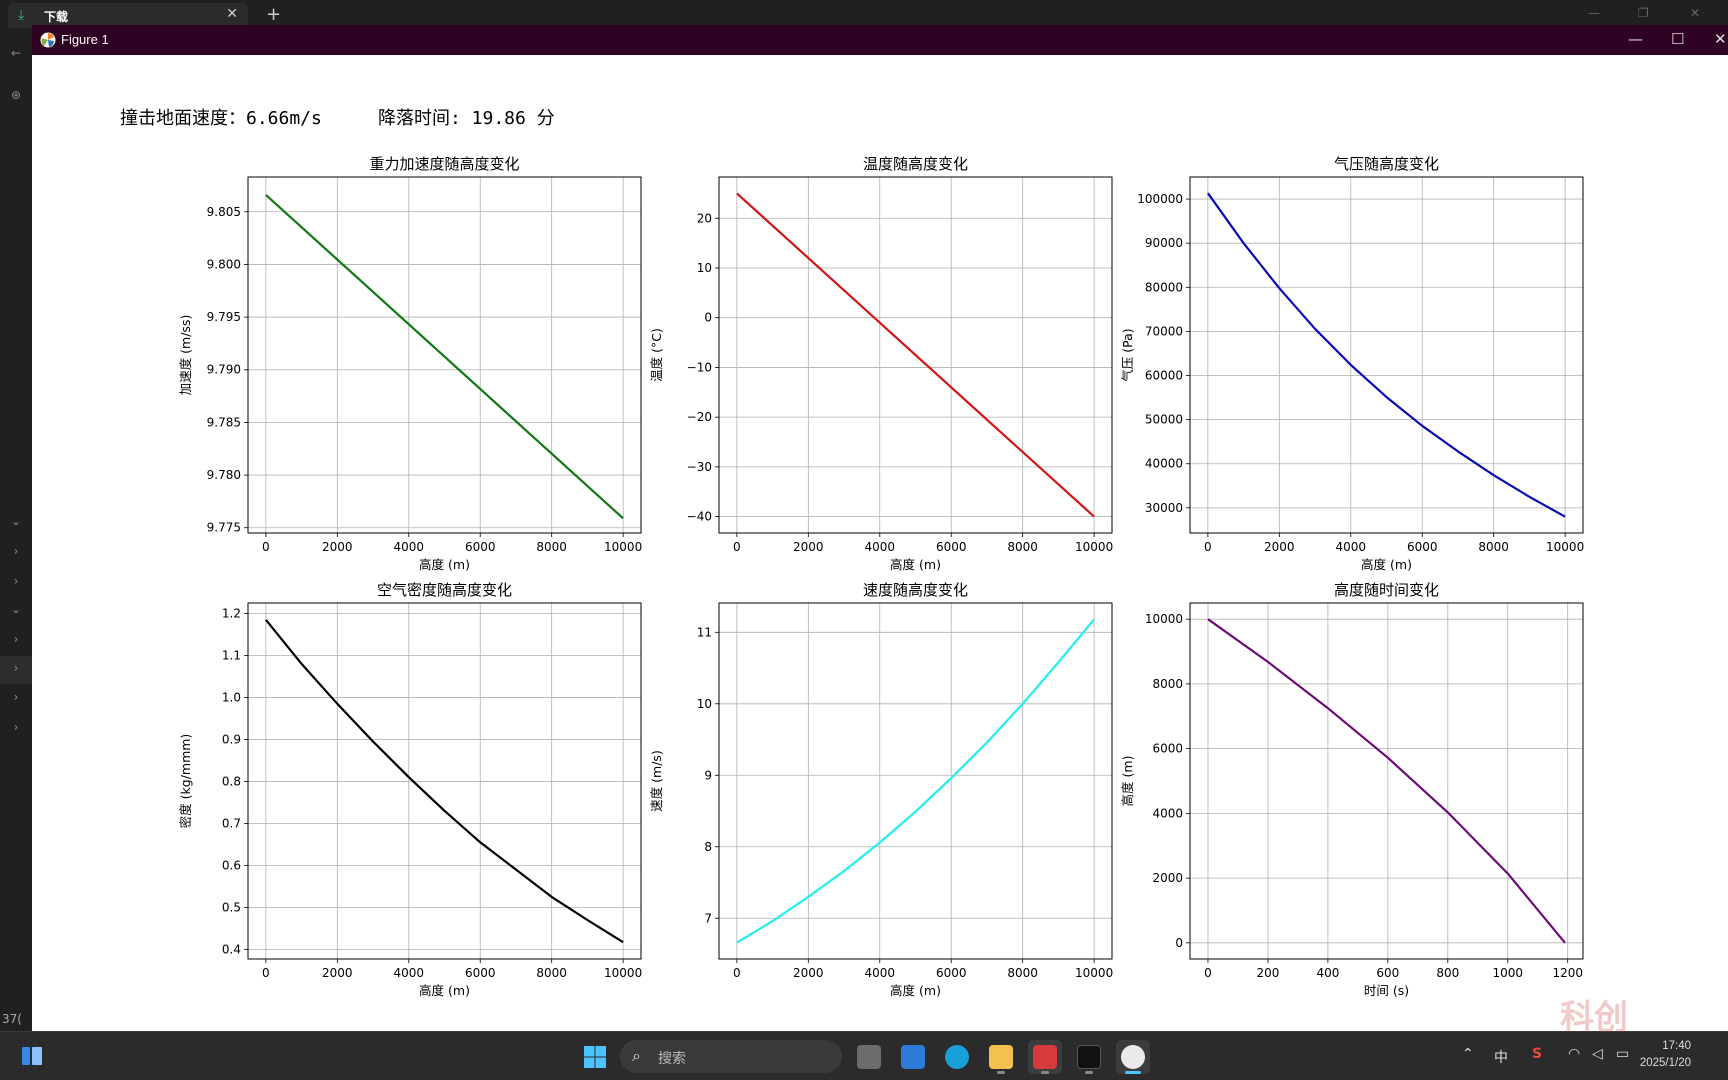 This screenshot has width=1728, height=1080. Describe the element at coordinates (869, 1057) in the screenshot. I see `task-view-app` at that location.